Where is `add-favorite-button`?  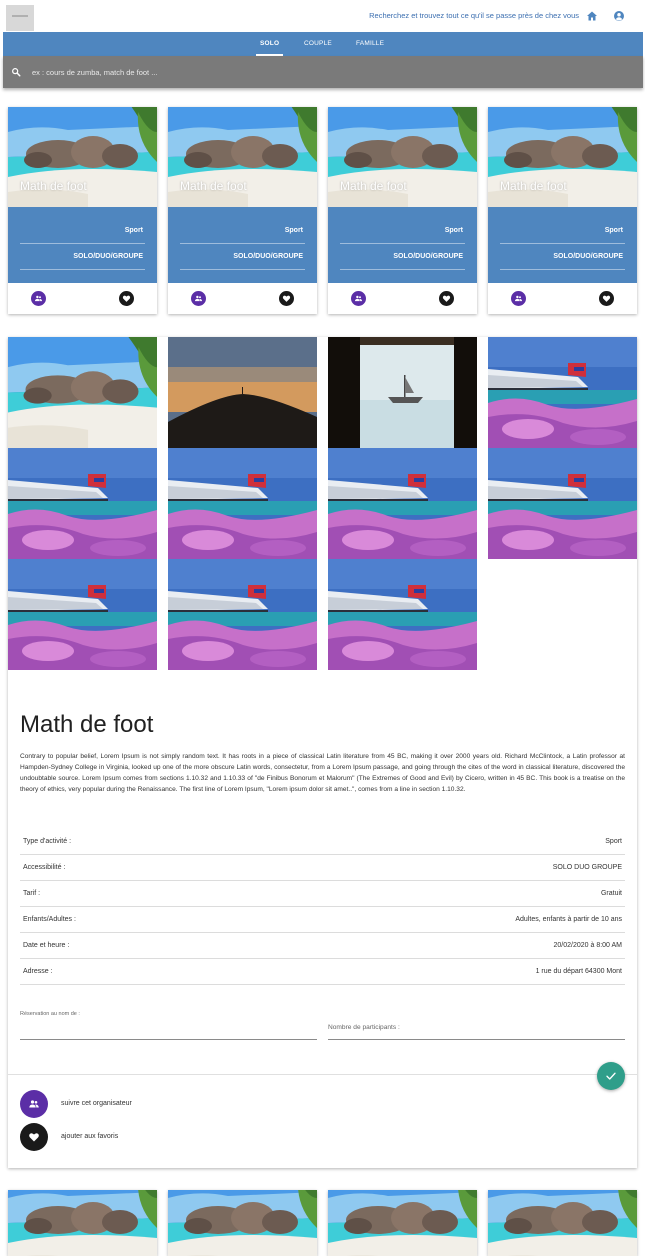 add-favorite-button is located at coordinates (34, 1137).